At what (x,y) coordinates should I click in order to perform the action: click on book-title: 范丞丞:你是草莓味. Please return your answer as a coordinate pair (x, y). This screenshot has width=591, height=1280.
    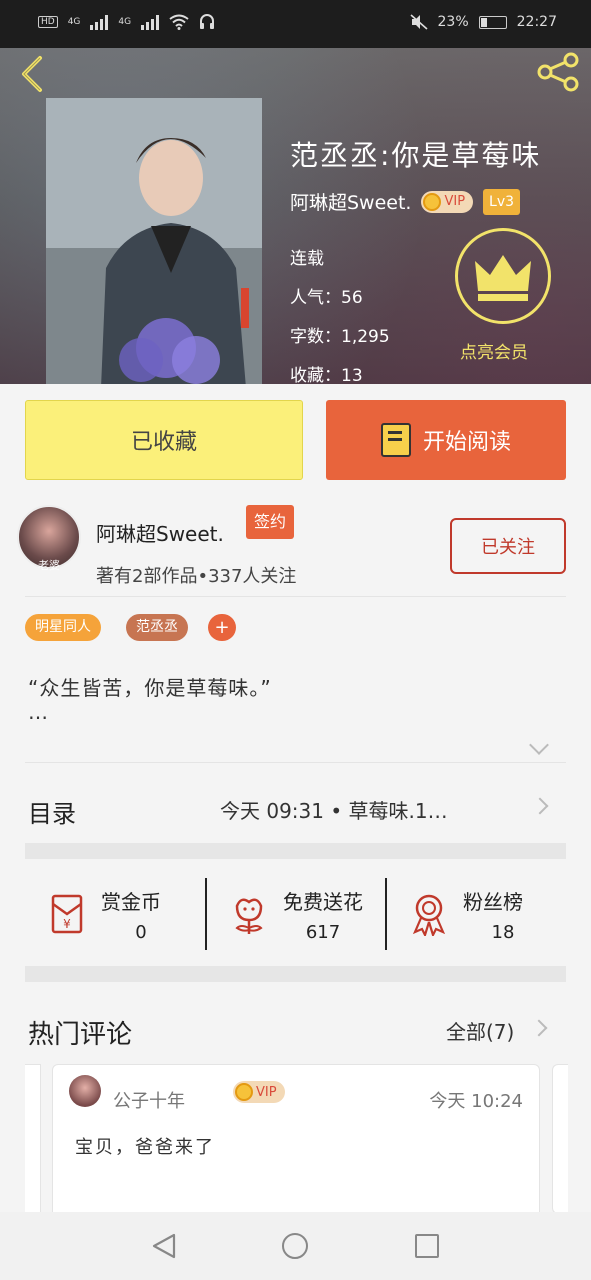
    Looking at the image, I should click on (416, 155).